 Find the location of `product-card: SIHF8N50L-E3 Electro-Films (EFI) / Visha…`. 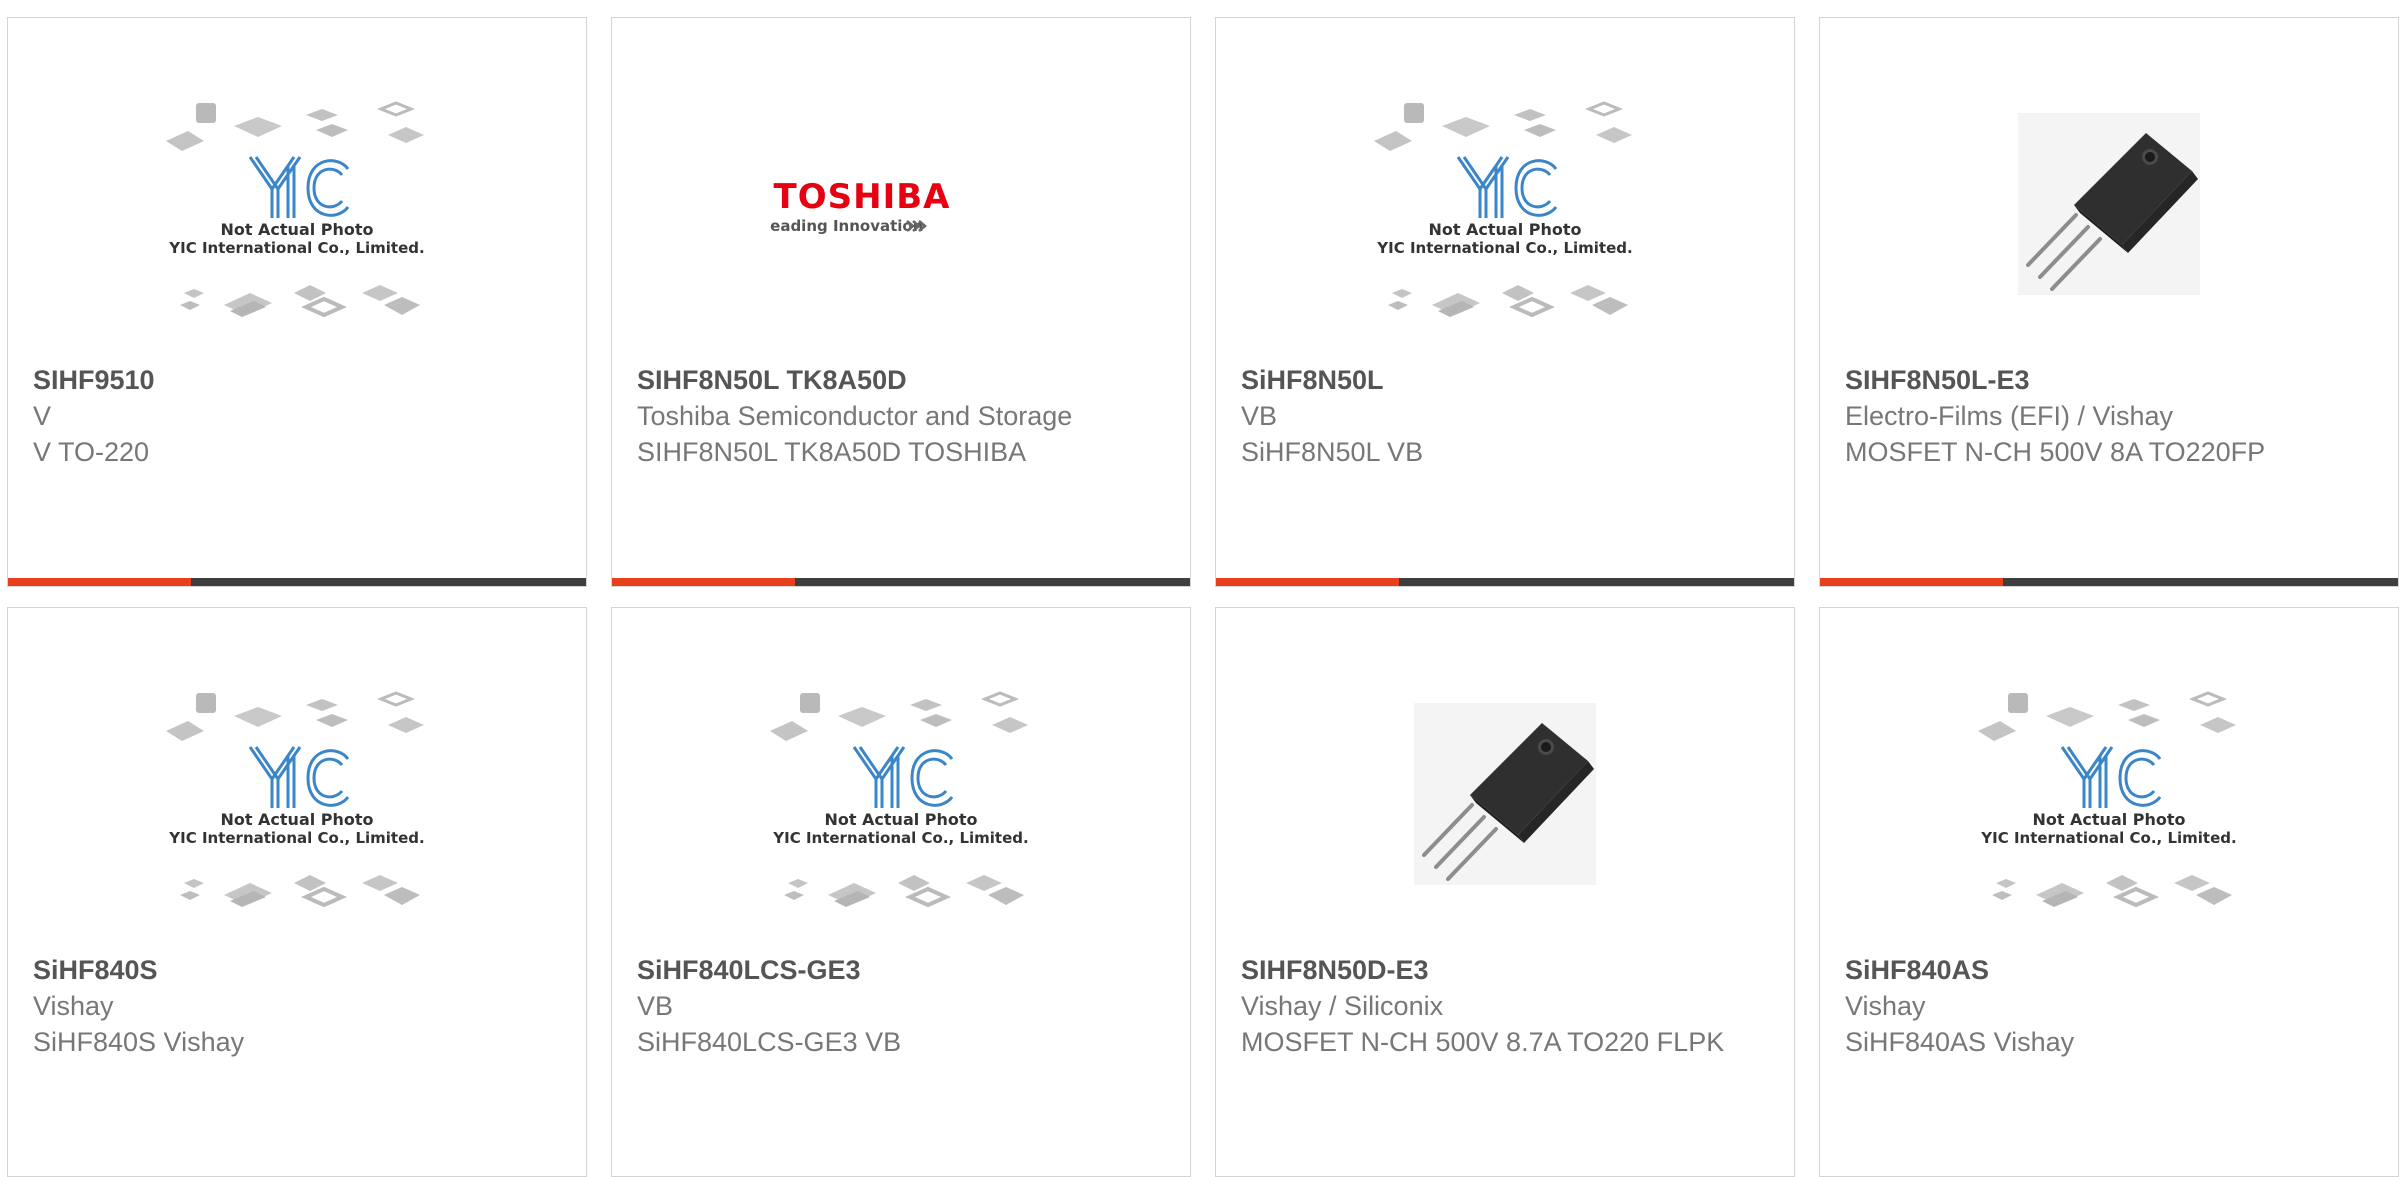

product-card: SIHF8N50L-E3 Electro-Films (EFI) / Visha… is located at coordinates (2109, 302).